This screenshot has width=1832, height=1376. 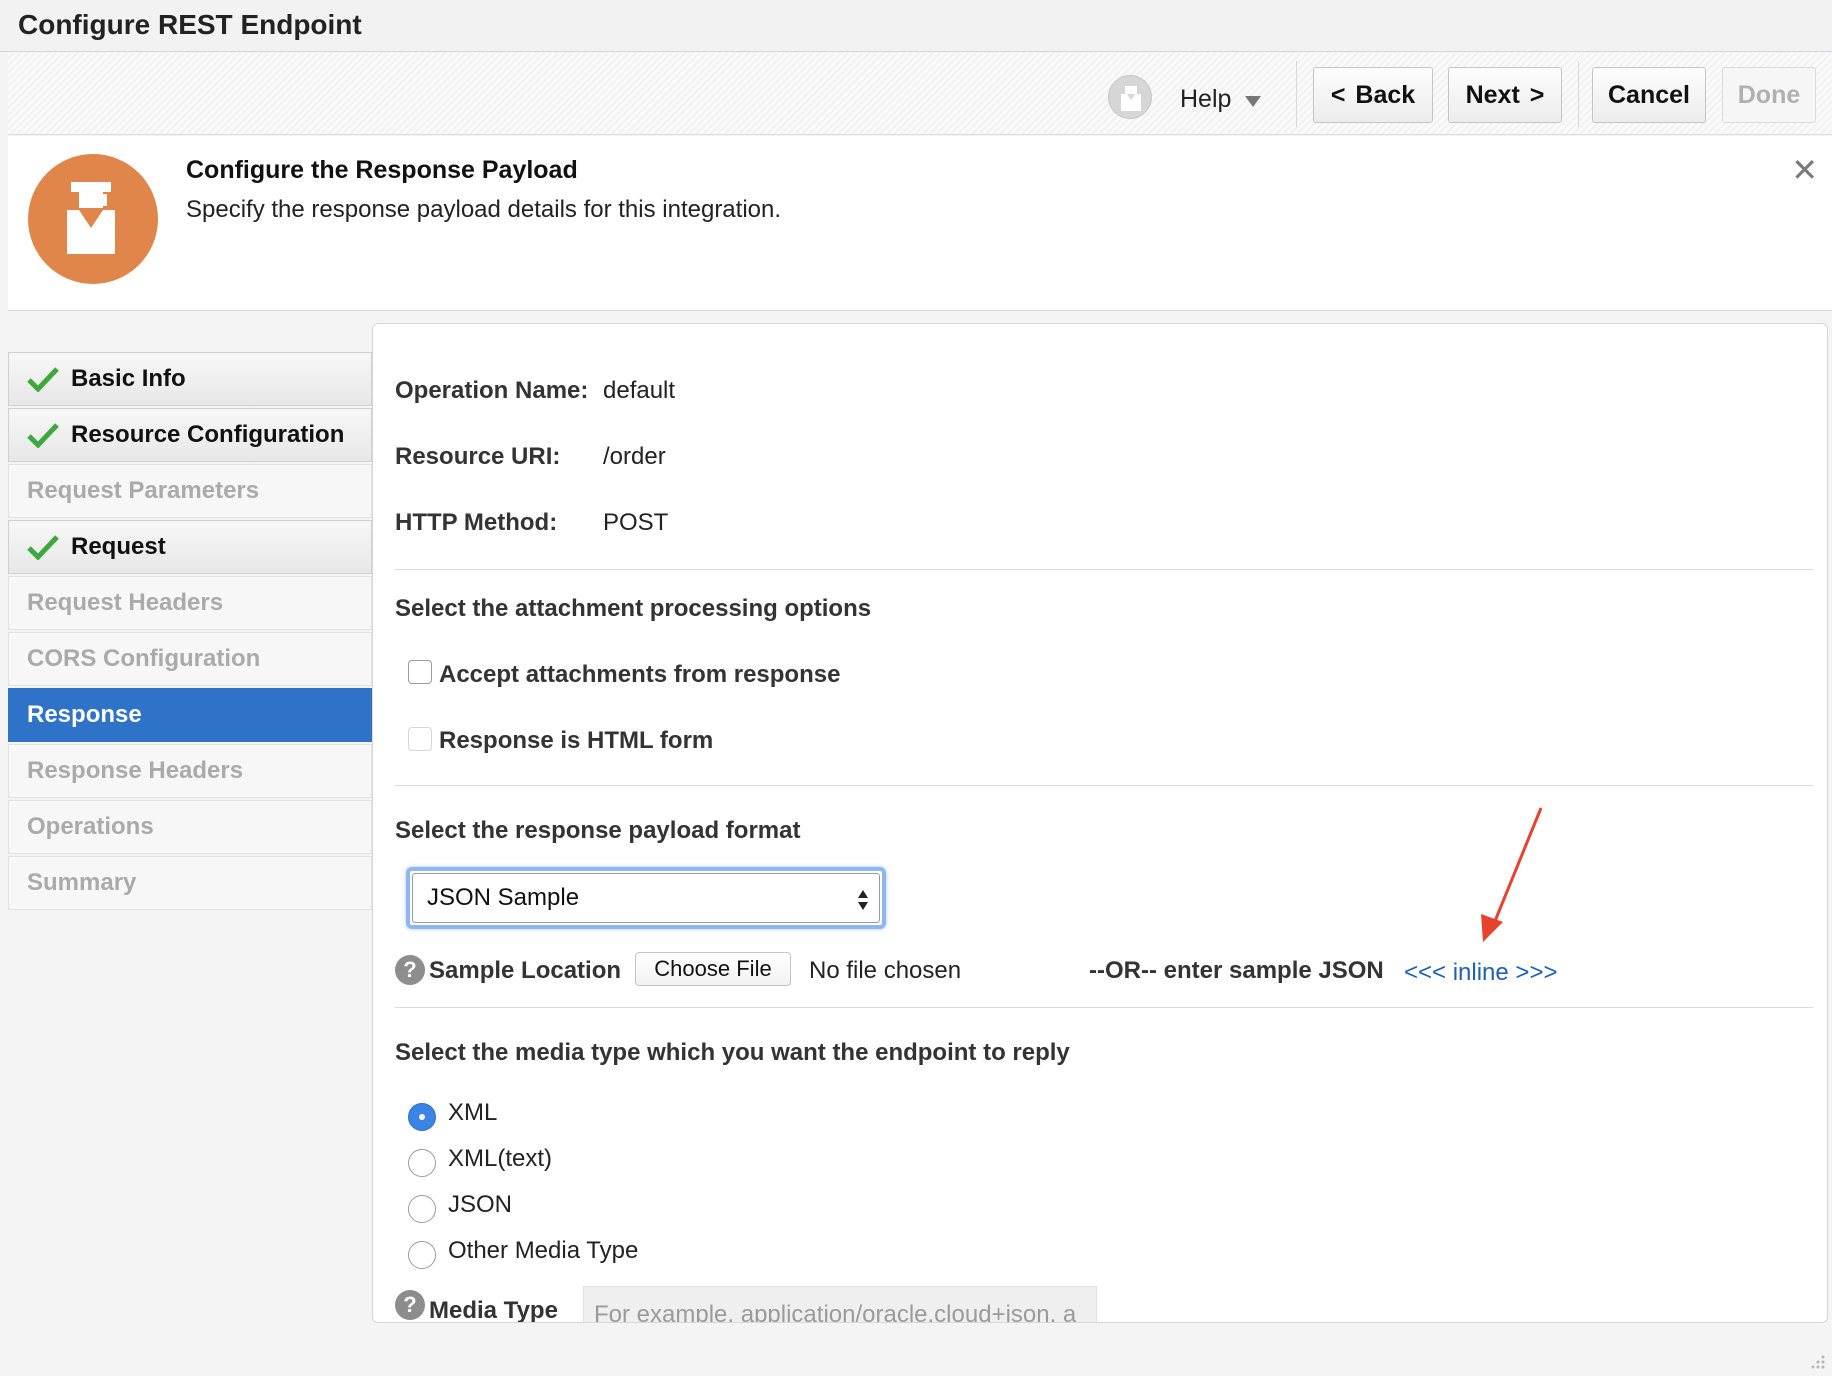 I want to click on radio-json-label: JSON, so click(x=480, y=1204).